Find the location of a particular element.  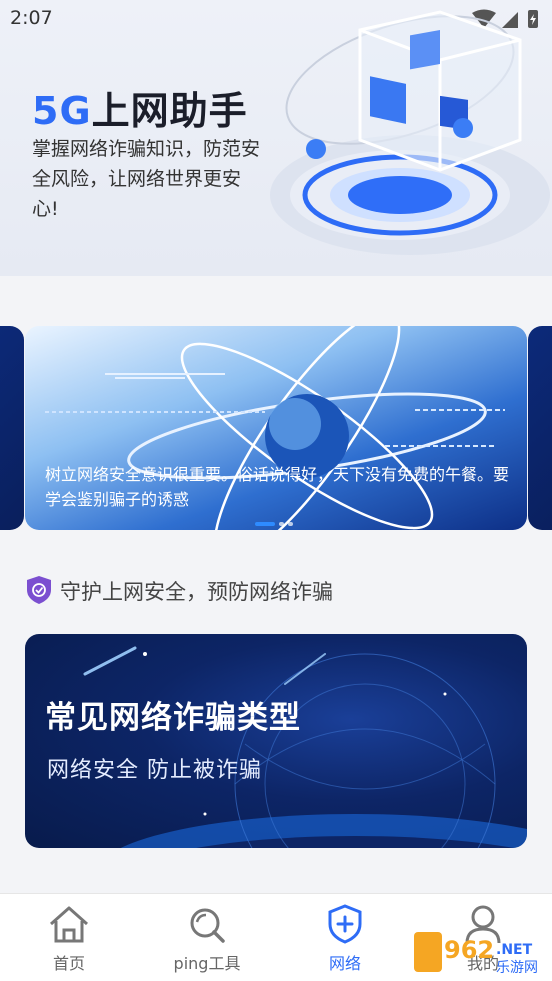

shield-plus-icon is located at coordinates (345, 924).